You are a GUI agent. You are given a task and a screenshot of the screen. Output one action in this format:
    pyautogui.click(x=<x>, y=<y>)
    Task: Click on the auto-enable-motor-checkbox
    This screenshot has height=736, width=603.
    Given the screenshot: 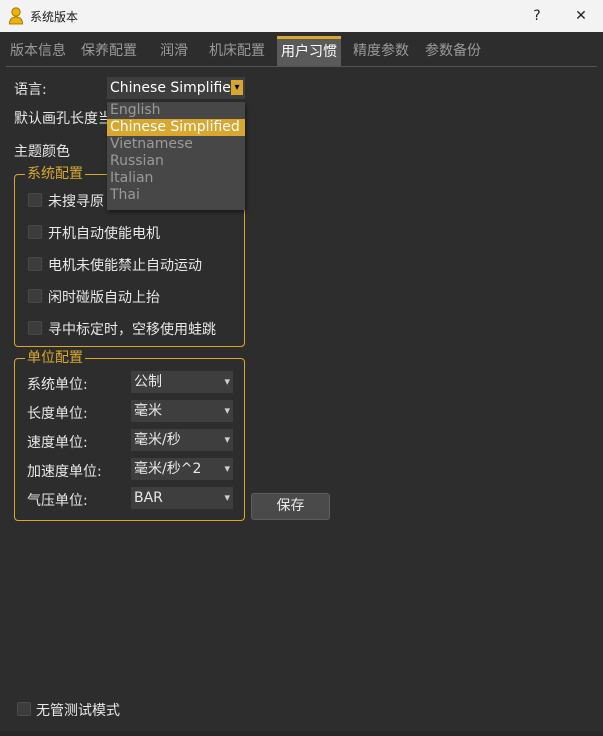 What is the action you would take?
    pyautogui.click(x=35, y=232)
    